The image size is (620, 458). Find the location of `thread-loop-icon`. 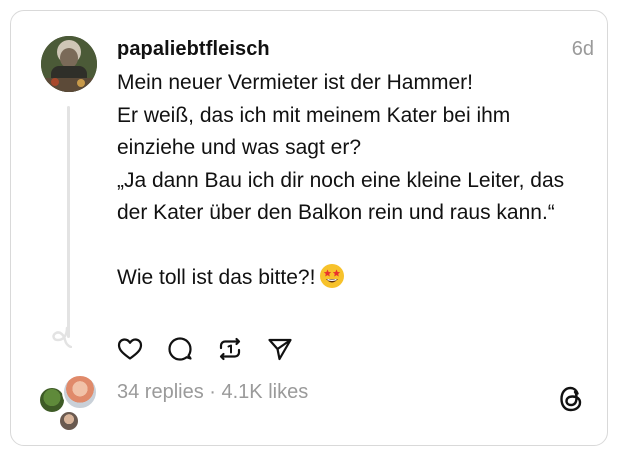

thread-loop-icon is located at coordinates (62, 337).